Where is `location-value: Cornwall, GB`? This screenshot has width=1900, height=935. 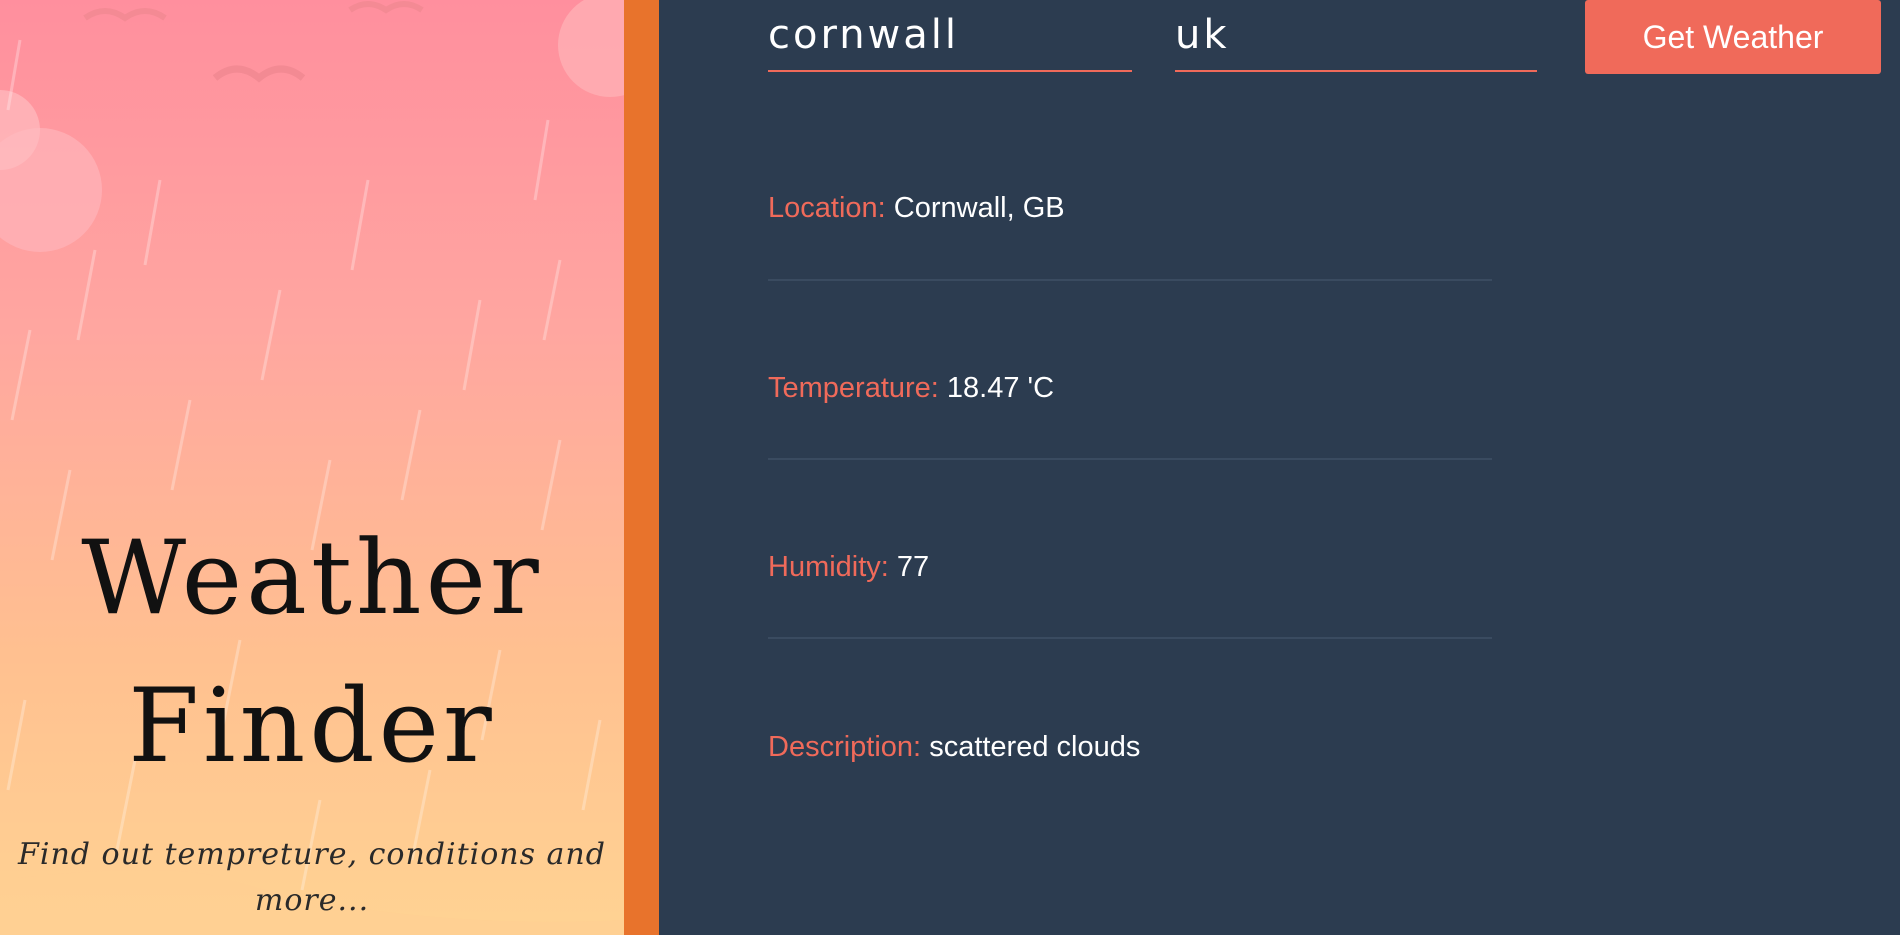 location-value: Cornwall, GB is located at coordinates (979, 208).